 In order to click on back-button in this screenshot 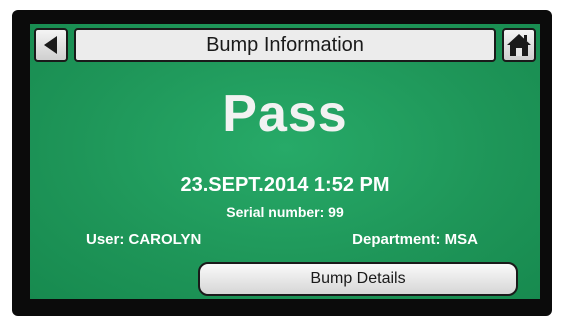, I will do `click(51, 45)`.